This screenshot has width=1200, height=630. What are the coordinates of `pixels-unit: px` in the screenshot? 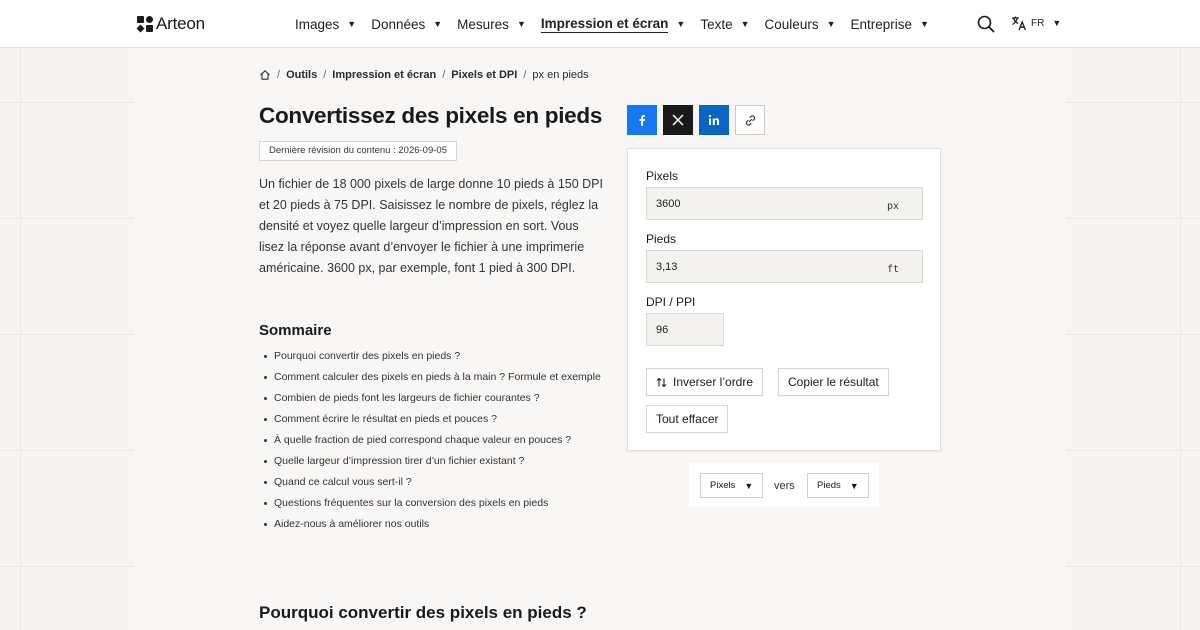 It's located at (892, 206).